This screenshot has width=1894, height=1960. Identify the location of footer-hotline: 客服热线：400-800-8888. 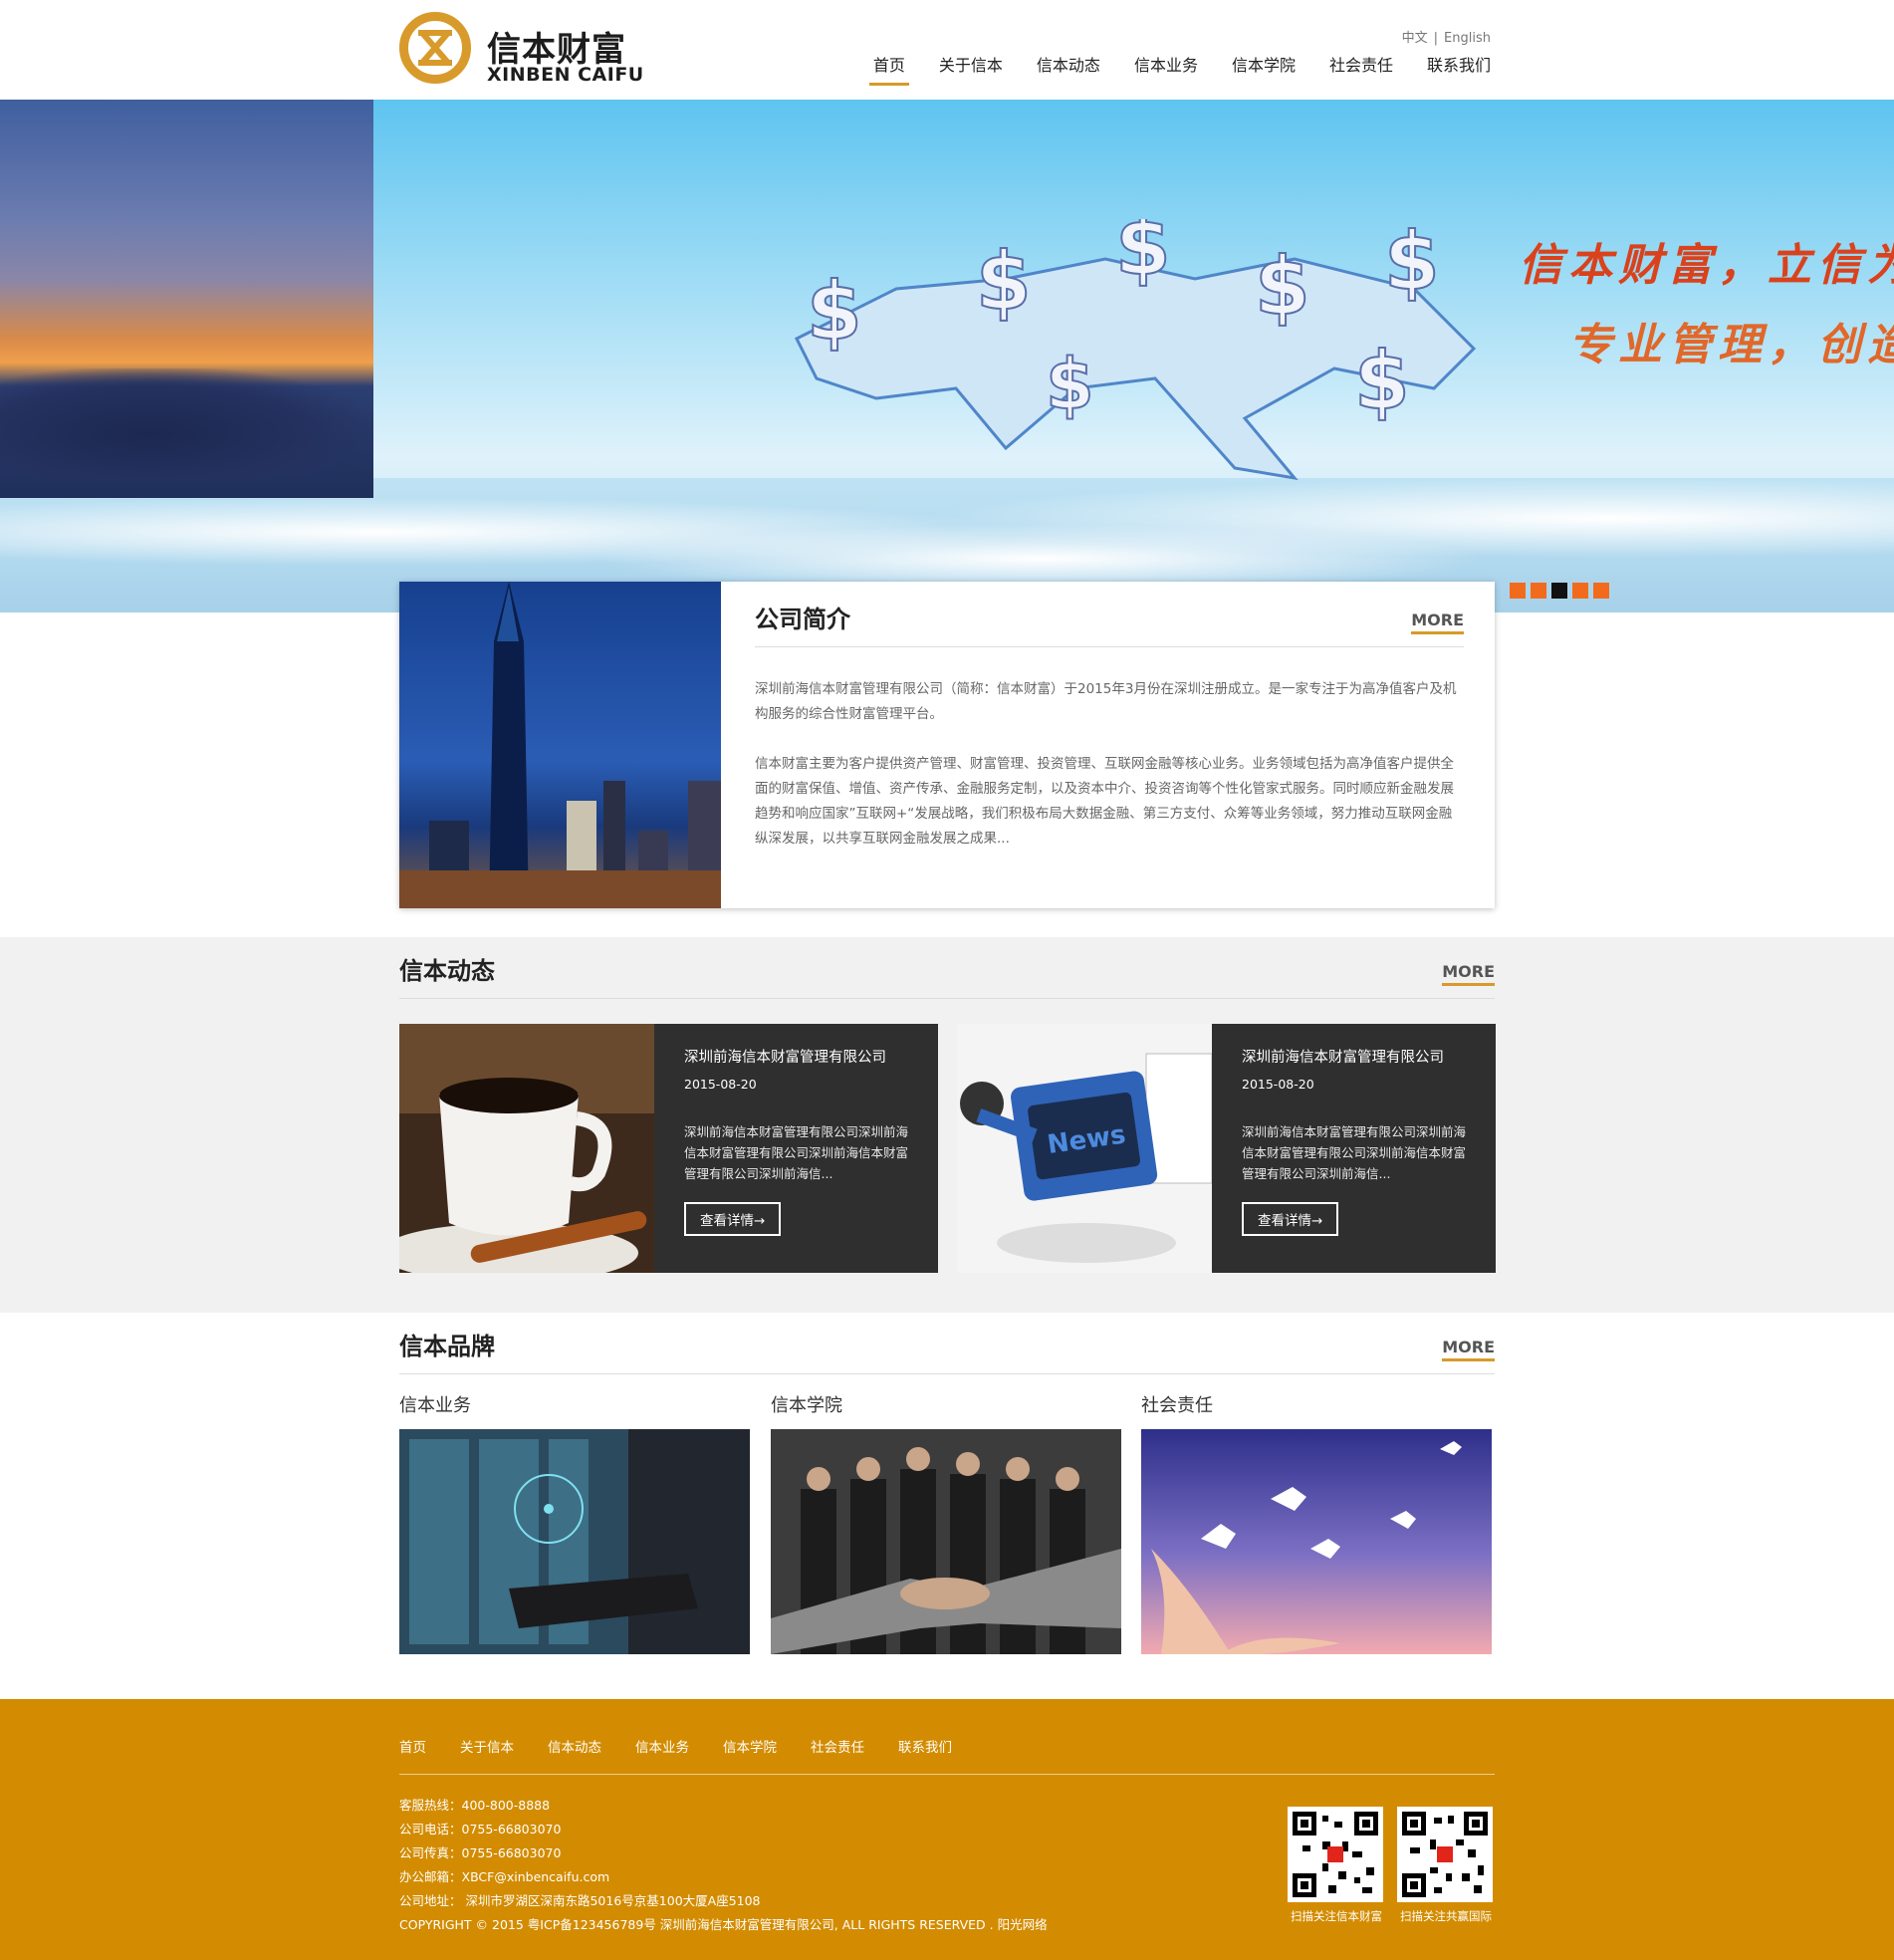
(475, 1805).